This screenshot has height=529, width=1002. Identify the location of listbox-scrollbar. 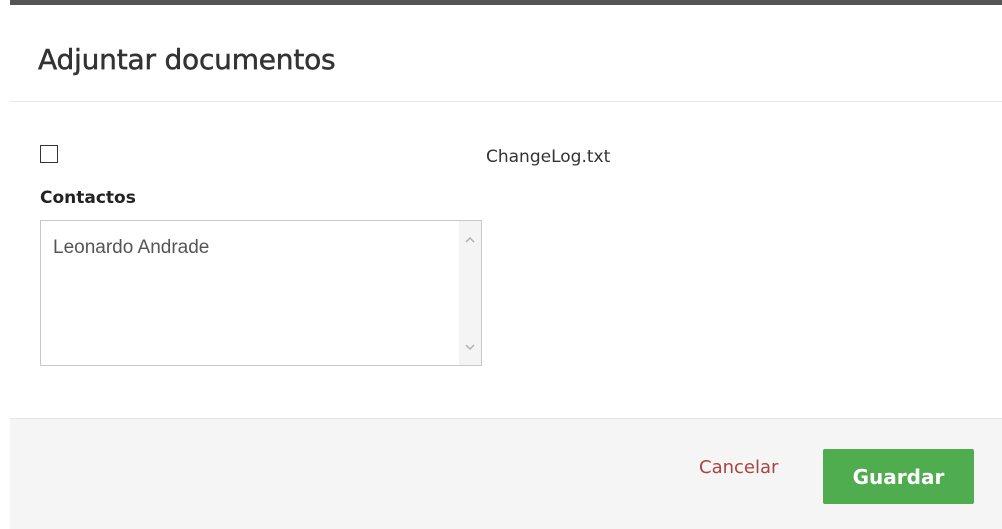
(470, 293).